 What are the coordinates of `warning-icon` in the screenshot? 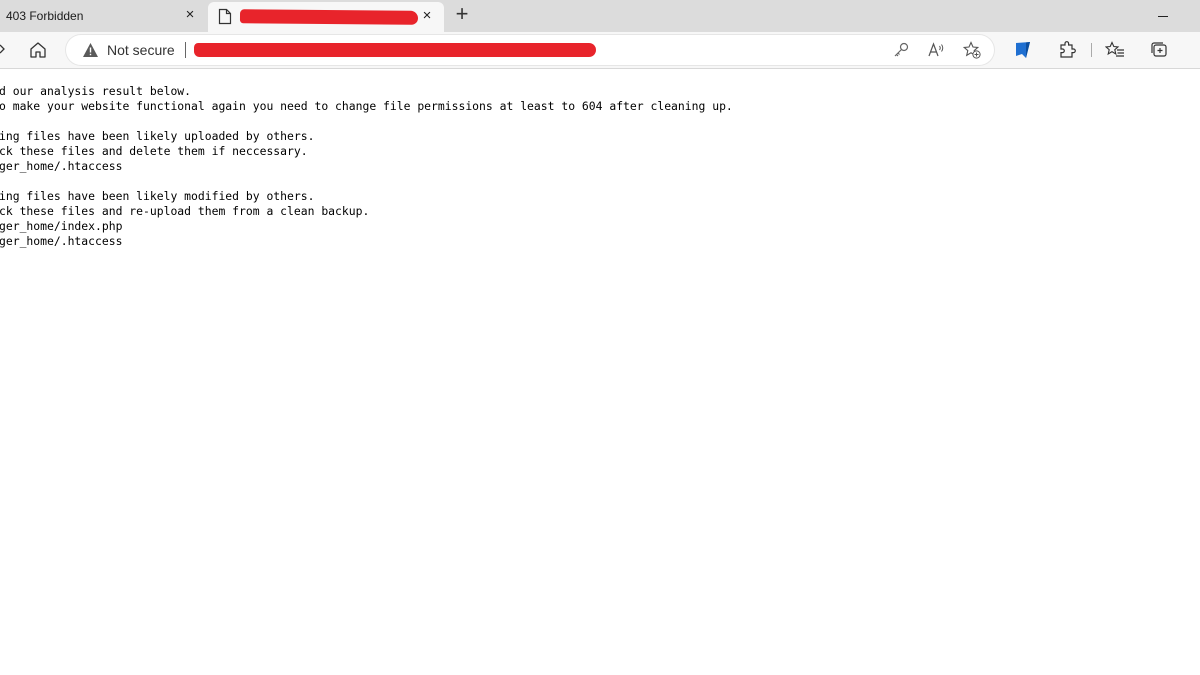 It's located at (90, 50).